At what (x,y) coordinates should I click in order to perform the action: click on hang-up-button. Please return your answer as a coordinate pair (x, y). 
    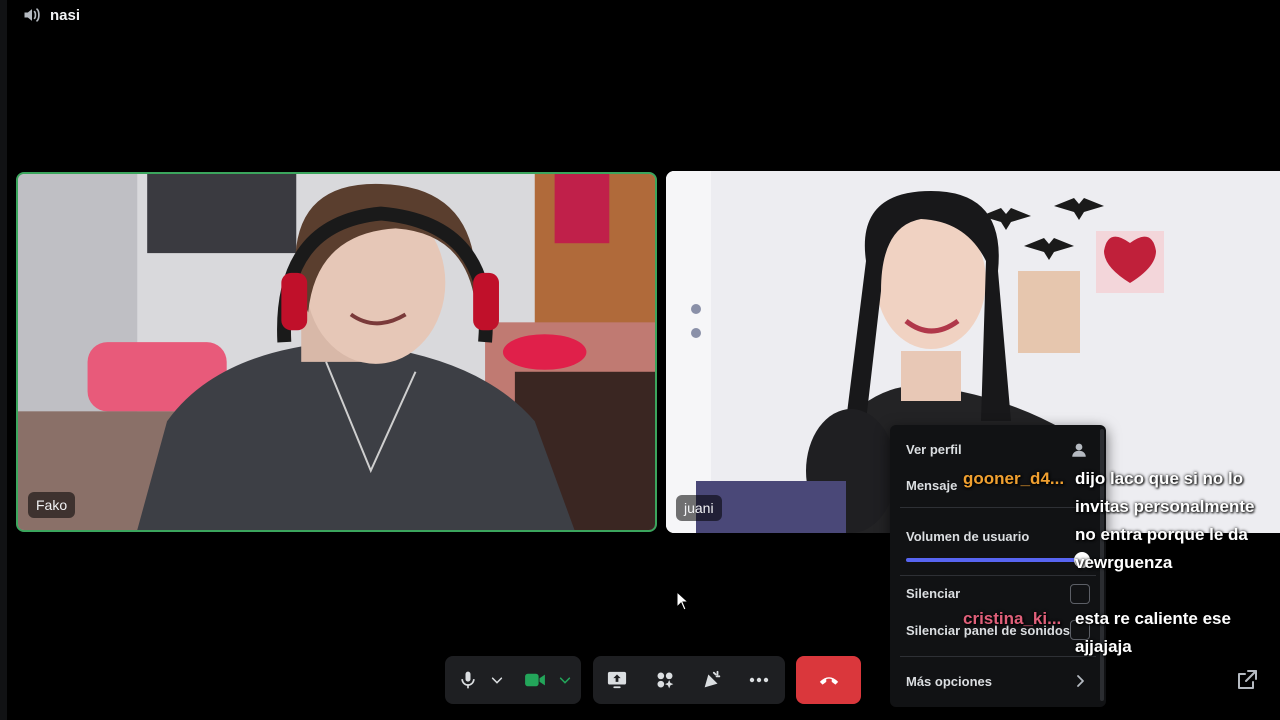
    Looking at the image, I should click on (828, 680).